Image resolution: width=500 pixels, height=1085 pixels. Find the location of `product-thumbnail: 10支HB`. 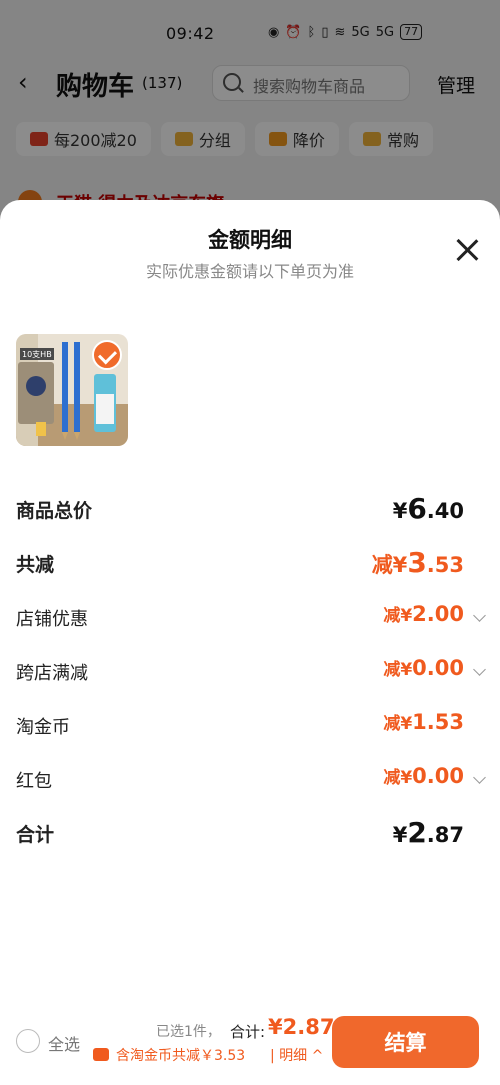

product-thumbnail: 10支HB is located at coordinates (72, 390).